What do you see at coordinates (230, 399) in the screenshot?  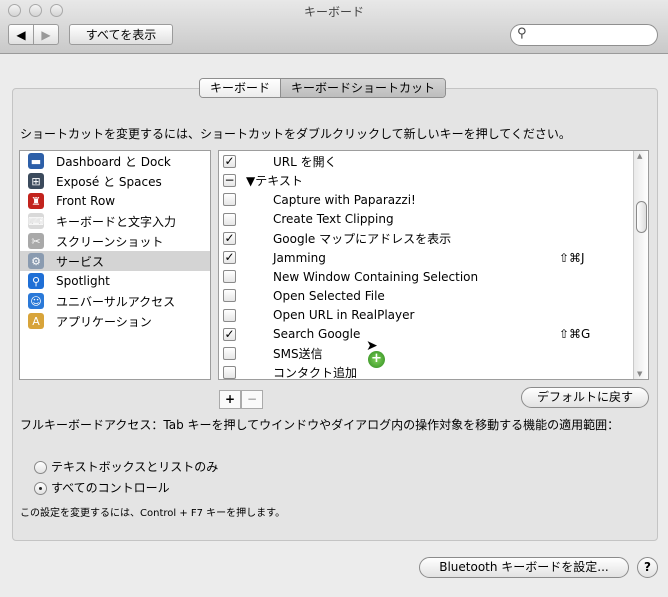 I see `add-button: +` at bounding box center [230, 399].